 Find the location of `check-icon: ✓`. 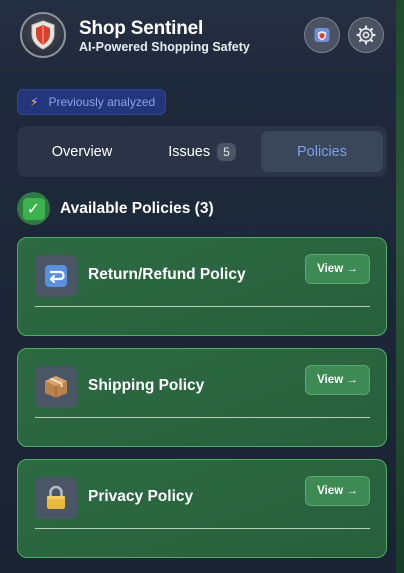

check-icon: ✓ is located at coordinates (33, 208).